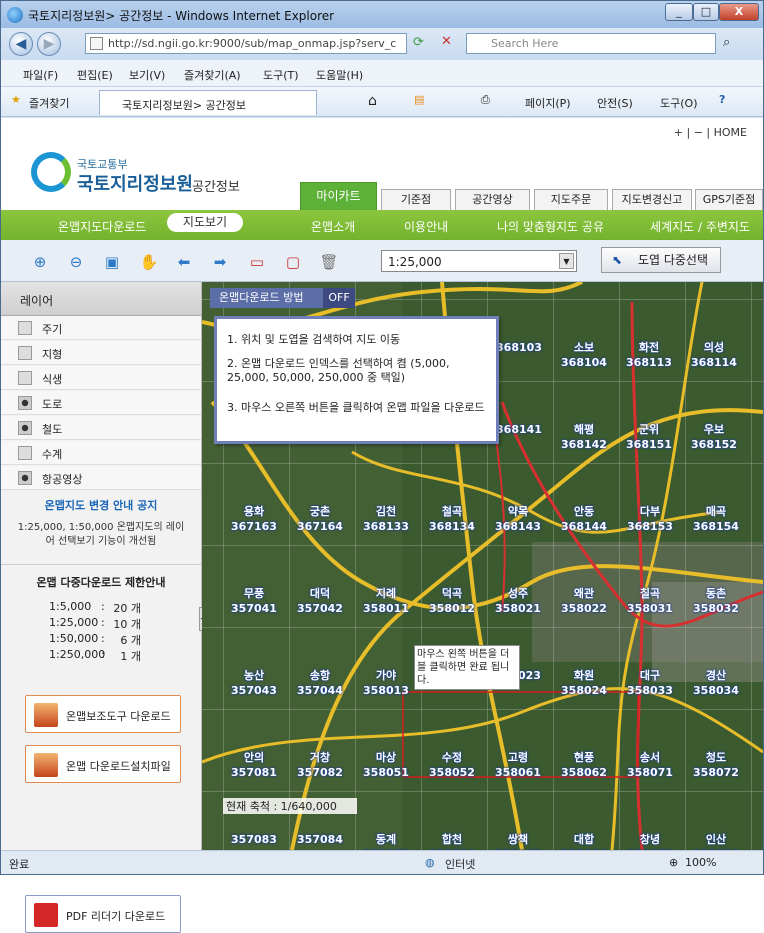  Describe the element at coordinates (282, 298) in the screenshot. I see `download-mode-toggle: 온맵다운로드 방법 OFF` at that location.